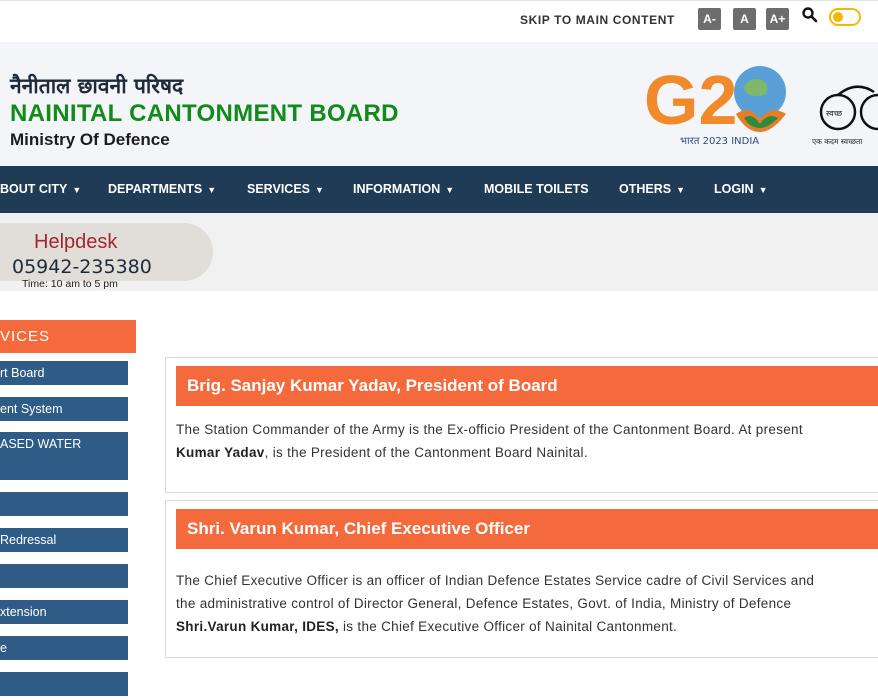  Describe the element at coordinates (70, 284) in the screenshot. I see `helpdesk-time: Time: 10 am to 5 pm` at that location.